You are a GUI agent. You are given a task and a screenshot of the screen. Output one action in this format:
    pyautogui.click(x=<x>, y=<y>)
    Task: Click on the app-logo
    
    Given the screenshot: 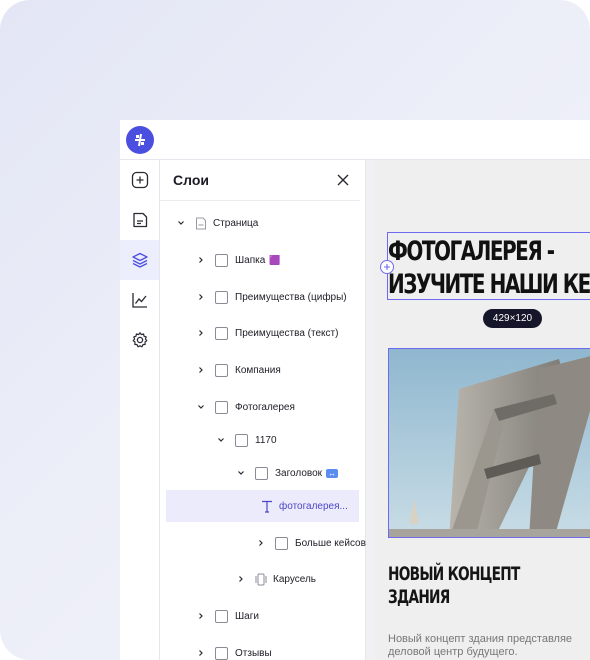 What is the action you would take?
    pyautogui.click(x=140, y=140)
    